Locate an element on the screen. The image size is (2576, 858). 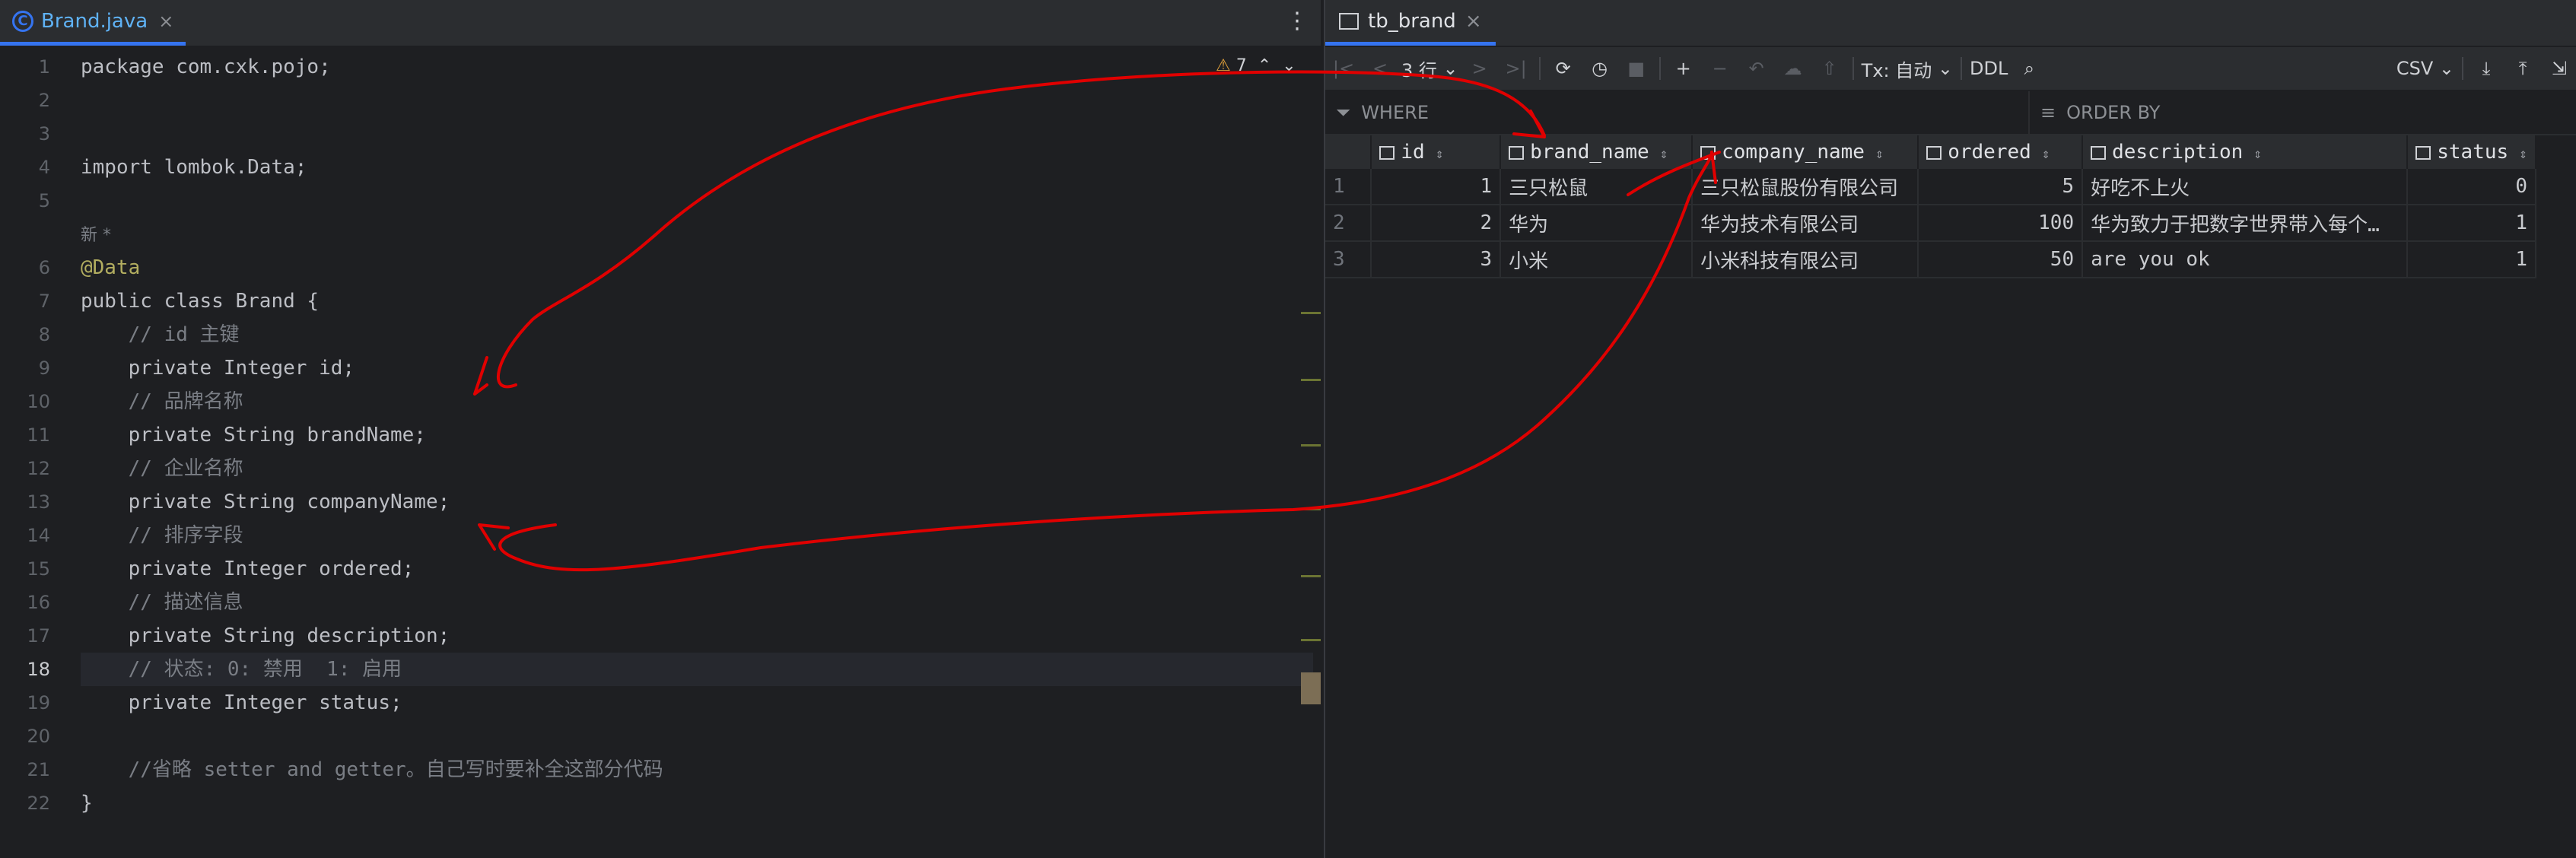
scrollbar-thumb is located at coordinates (1311, 688).